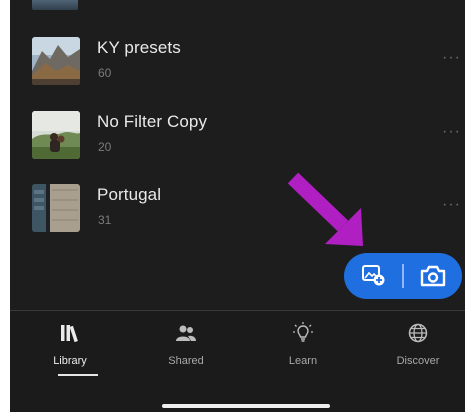 Image resolution: width=465 pixels, height=412 pixels. I want to click on album-title: Portugal, so click(129, 194).